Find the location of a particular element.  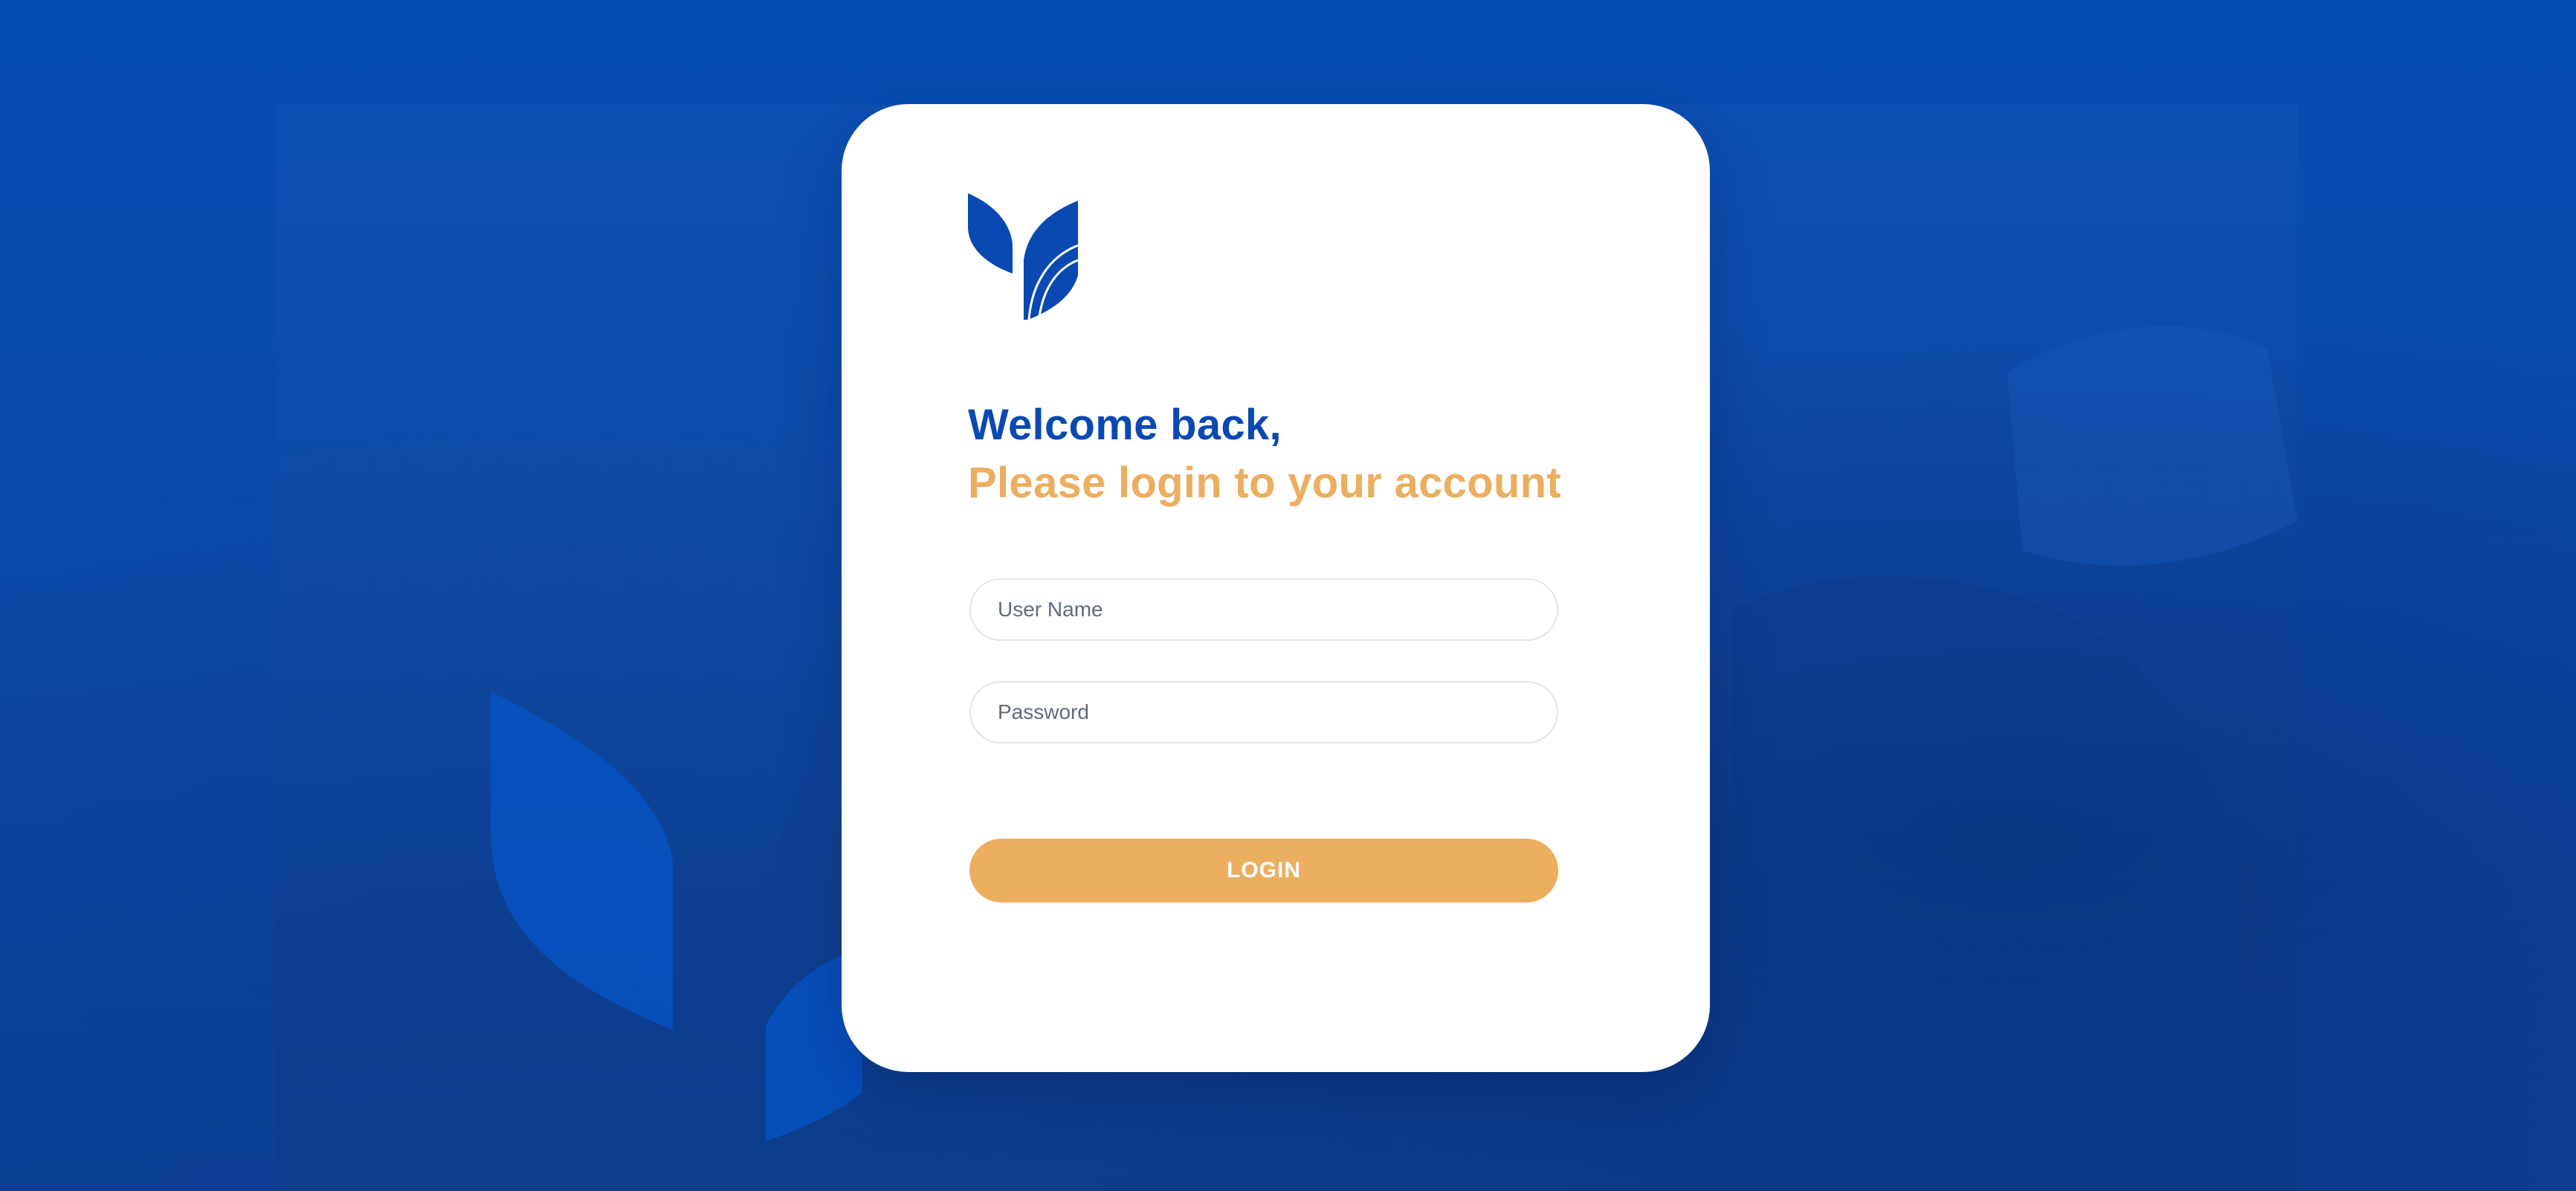

background-photo-shadow is located at coordinates (2152, 446).